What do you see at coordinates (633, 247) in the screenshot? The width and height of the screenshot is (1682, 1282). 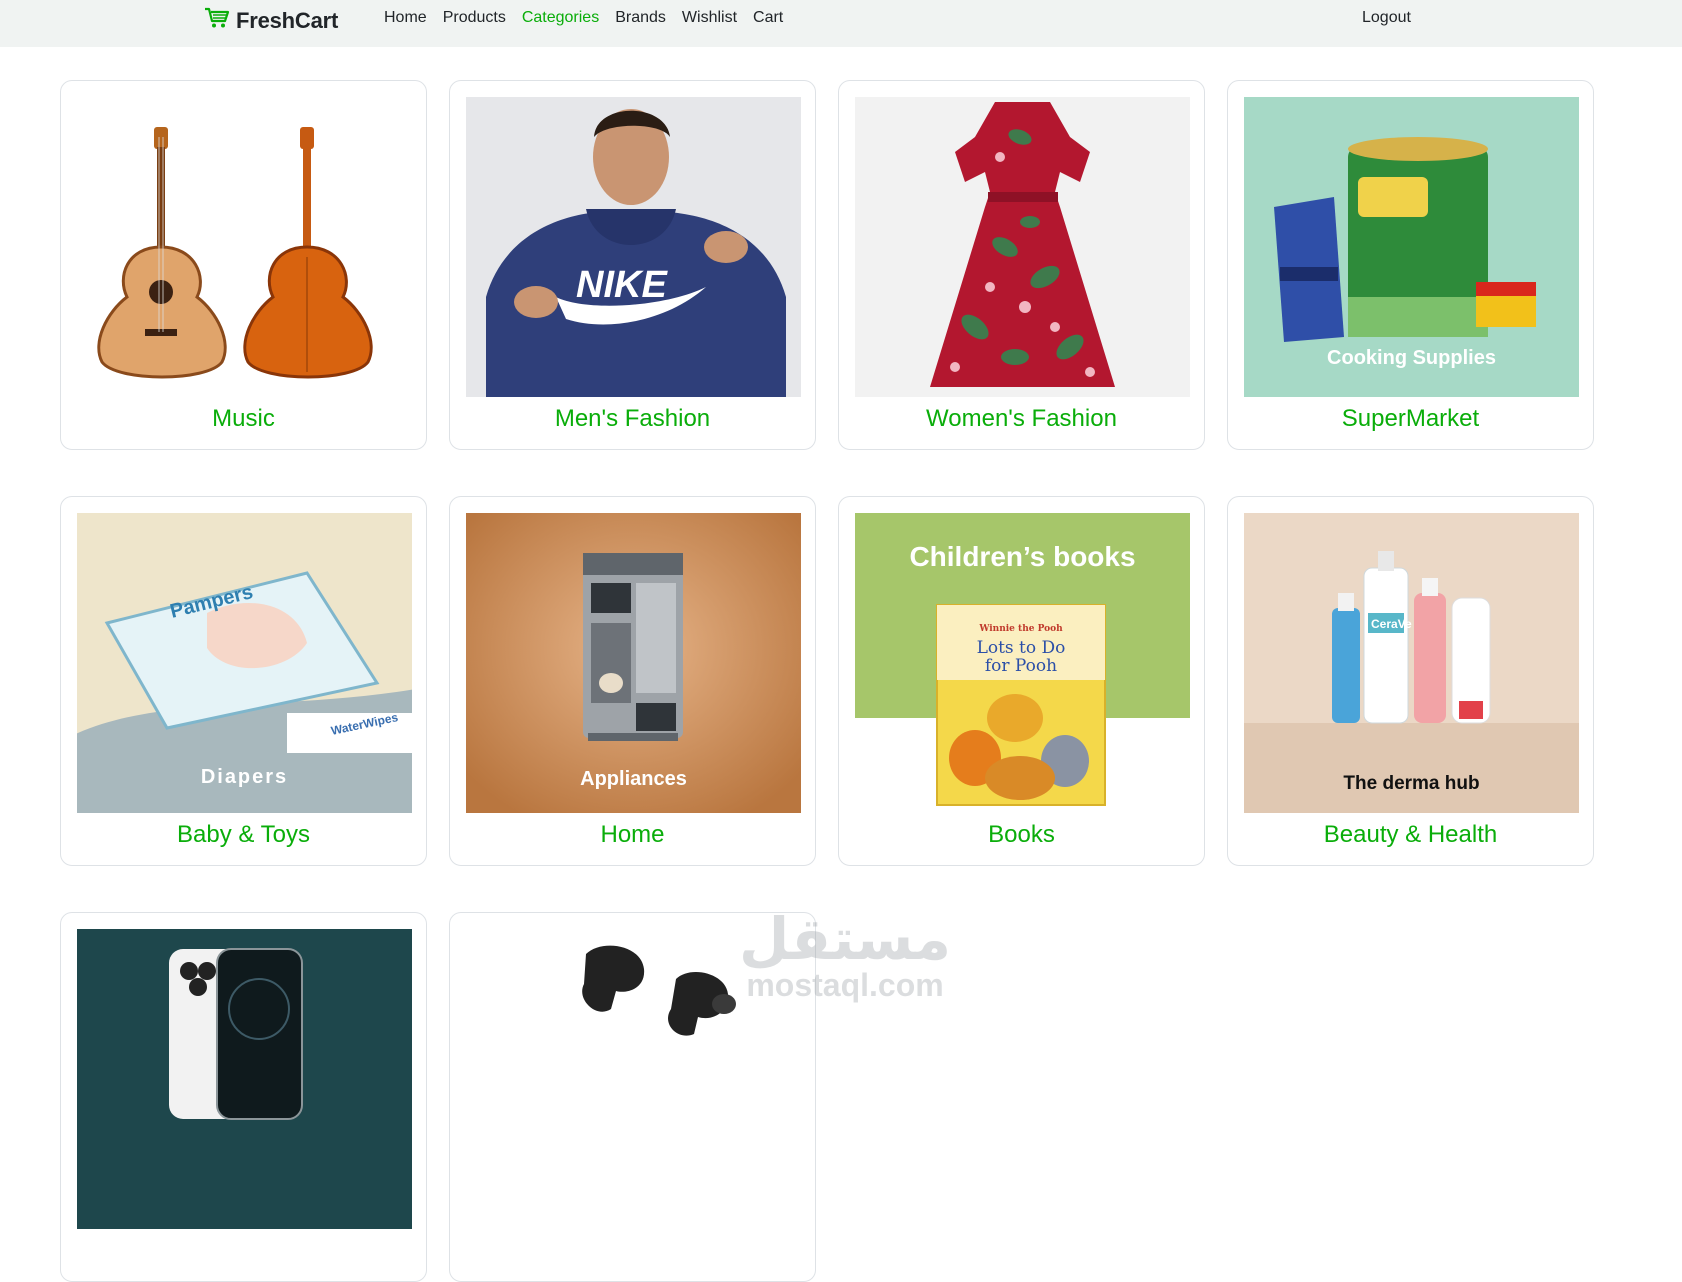 I see `category-image: NIKE` at bounding box center [633, 247].